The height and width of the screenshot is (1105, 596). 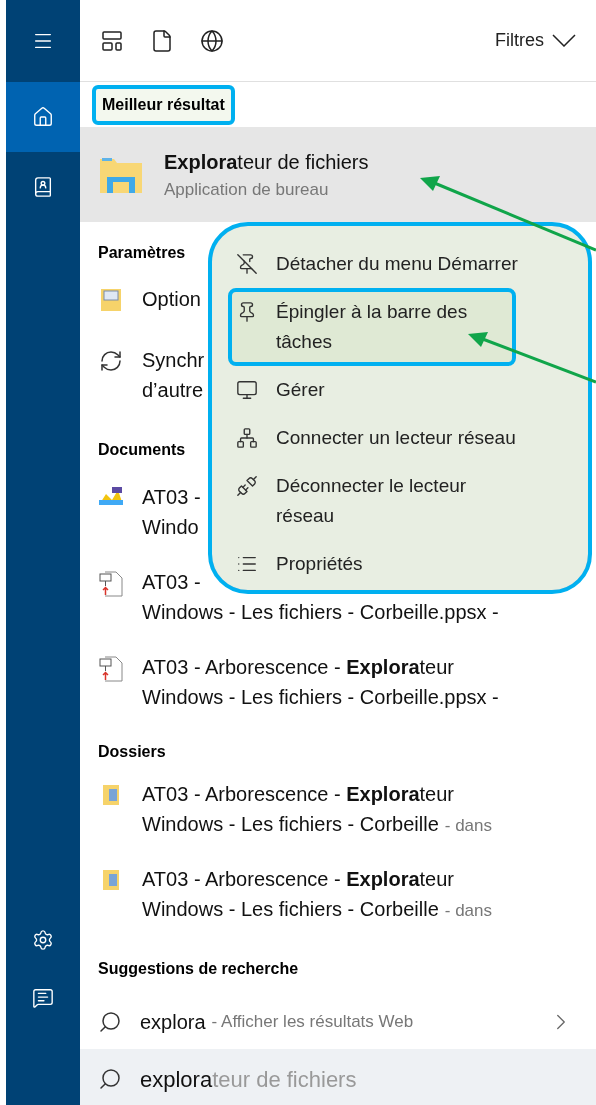 What do you see at coordinates (198, 969) in the screenshot?
I see `section-header: Suggestions de recherche` at bounding box center [198, 969].